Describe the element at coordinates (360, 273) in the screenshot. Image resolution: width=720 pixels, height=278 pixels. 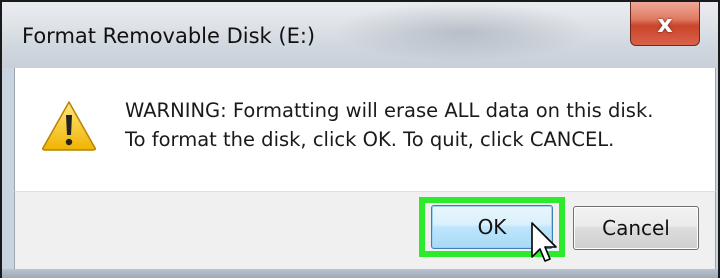
I see `window-bottom-border` at that location.